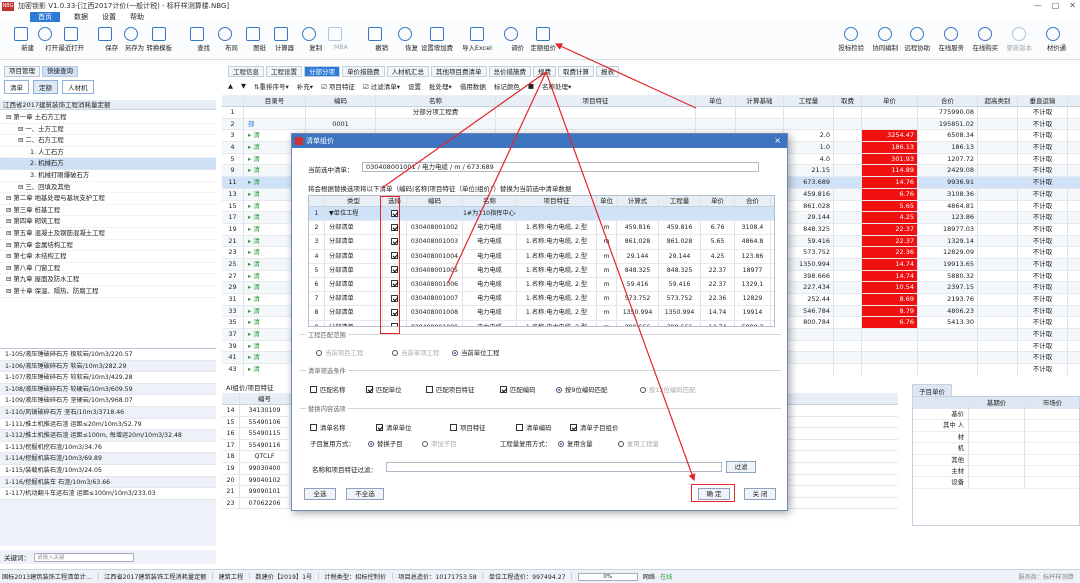 Image resolution: width=1080 pixels, height=583 pixels. What do you see at coordinates (108, 390) in the screenshot?
I see `quota-list-item: 1-108/液压锤破碎石方 较硬岩/10m3/609.59` at bounding box center [108, 390].